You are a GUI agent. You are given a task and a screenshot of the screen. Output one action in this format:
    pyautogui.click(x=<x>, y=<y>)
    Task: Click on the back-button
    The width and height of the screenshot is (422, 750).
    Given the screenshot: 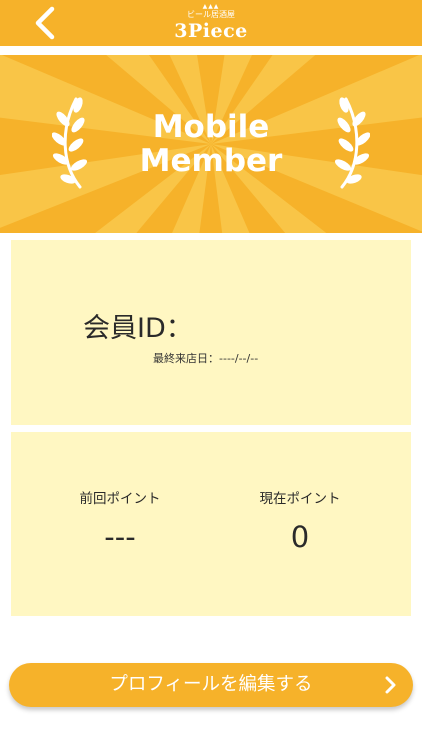 What is the action you would take?
    pyautogui.click(x=45, y=23)
    